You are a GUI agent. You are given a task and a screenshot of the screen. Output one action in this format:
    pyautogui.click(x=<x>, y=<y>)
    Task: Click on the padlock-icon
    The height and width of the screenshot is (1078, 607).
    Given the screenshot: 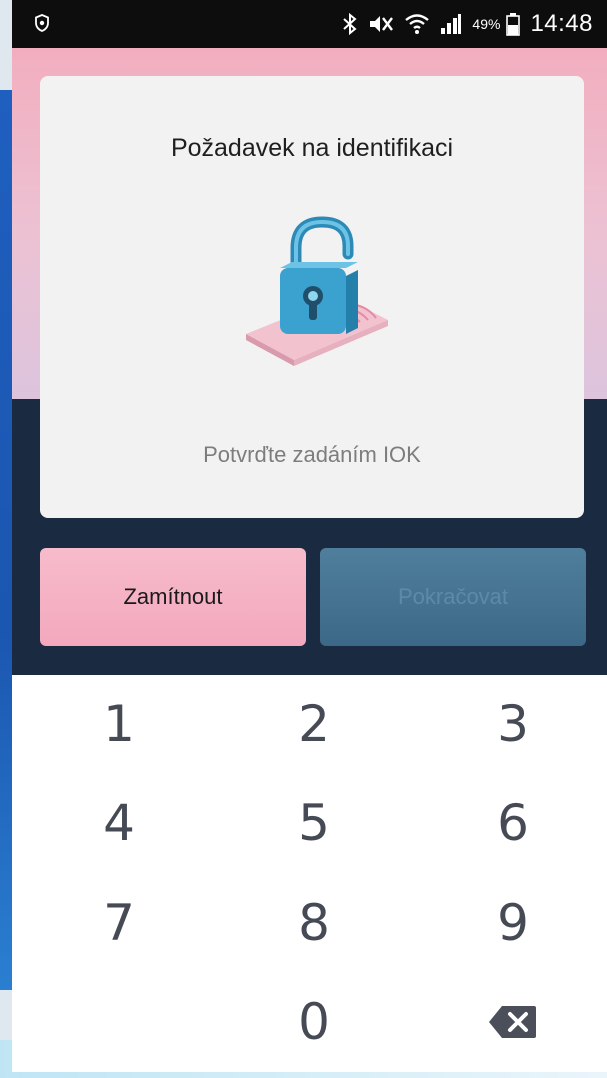 What is the action you would take?
    pyautogui.click(x=319, y=275)
    